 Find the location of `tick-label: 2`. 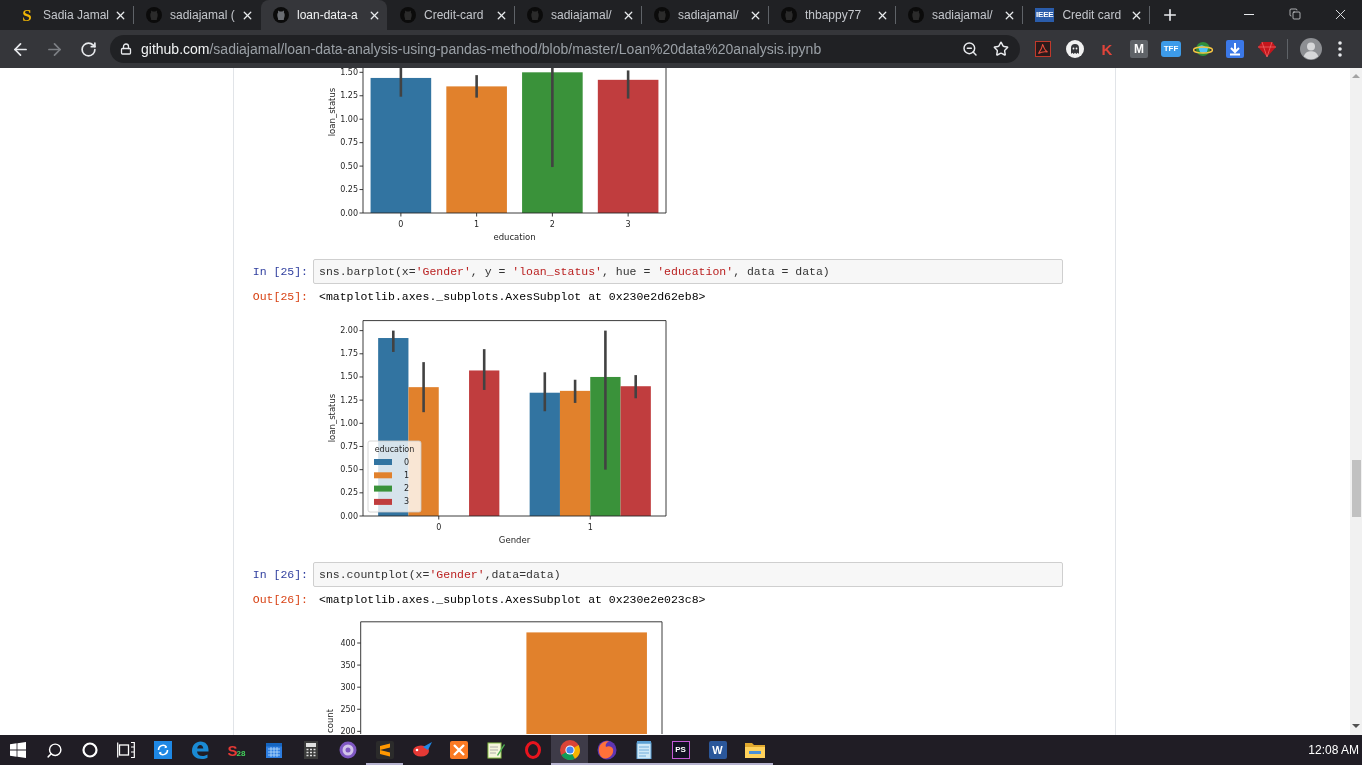

tick-label: 2 is located at coordinates (552, 224).